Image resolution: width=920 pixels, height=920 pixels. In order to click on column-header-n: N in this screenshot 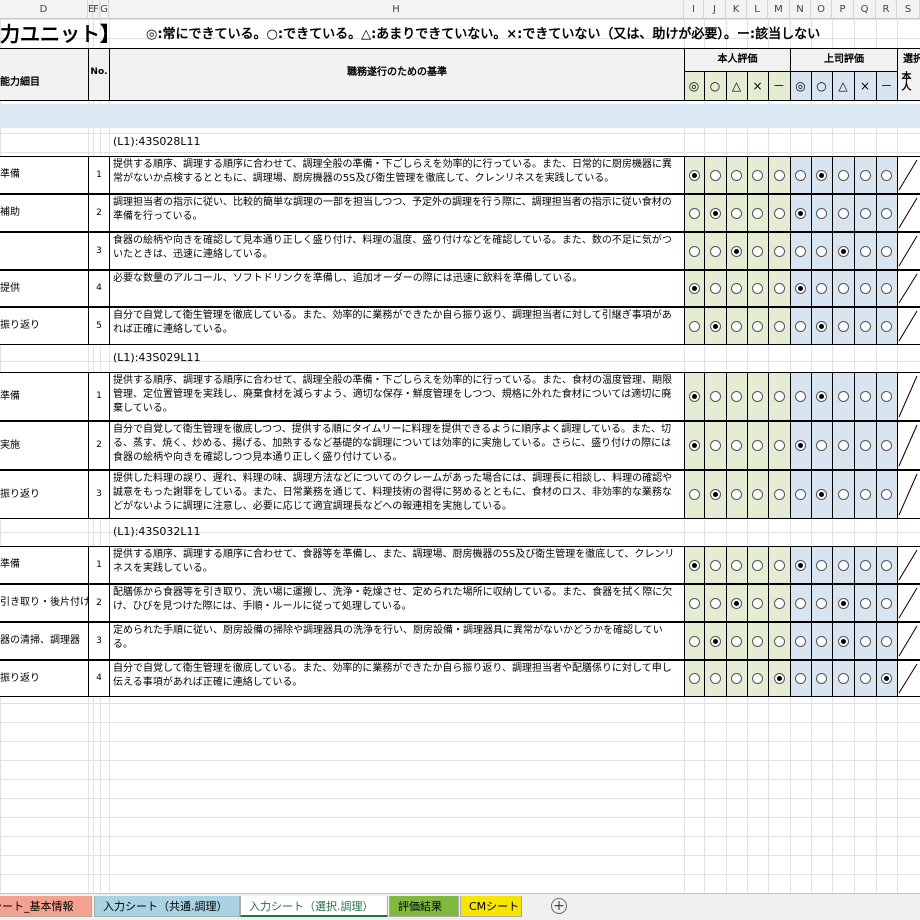, I will do `click(800, 9)`.